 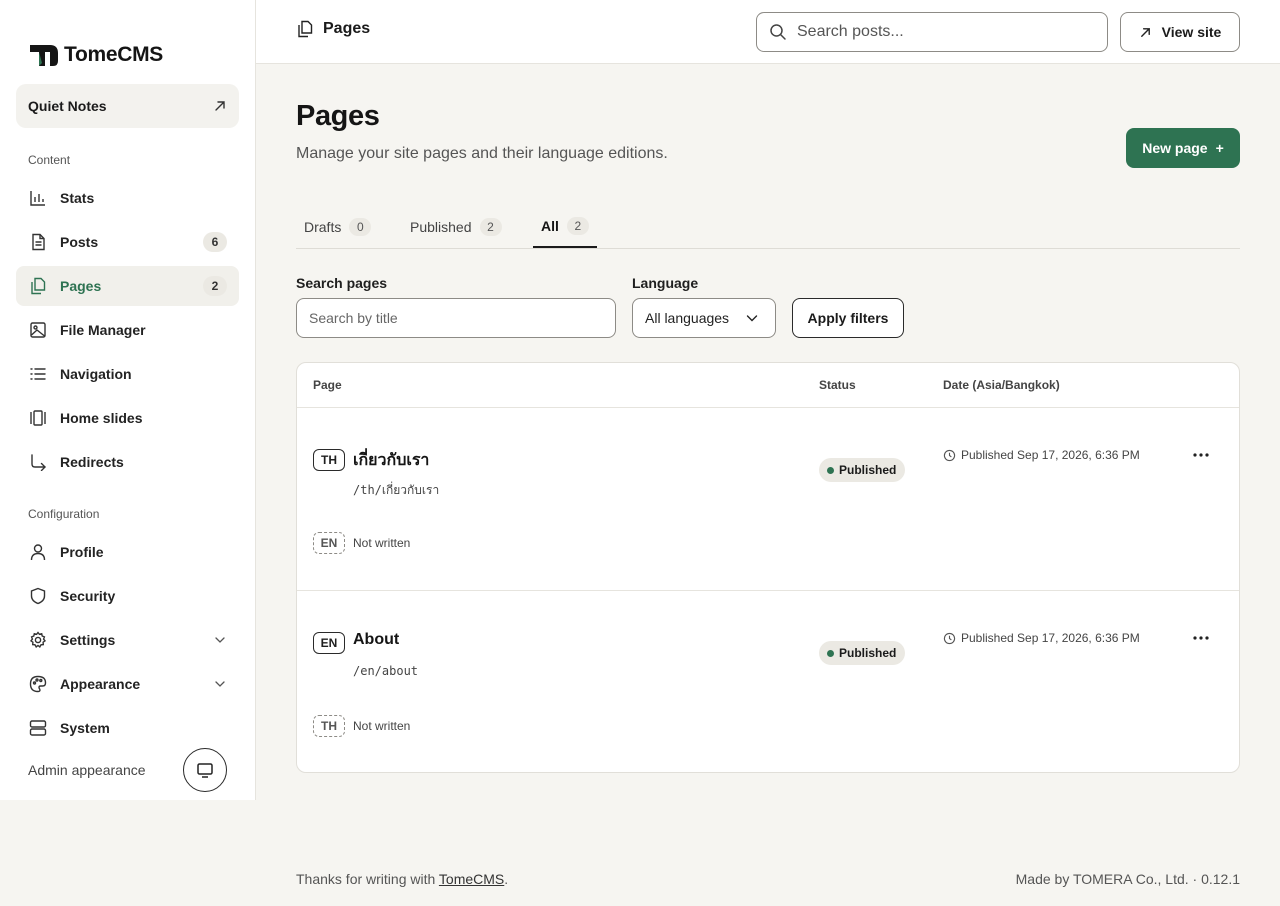 What do you see at coordinates (127, 552) in the screenshot?
I see `sidebar-item-profile: Profile` at bounding box center [127, 552].